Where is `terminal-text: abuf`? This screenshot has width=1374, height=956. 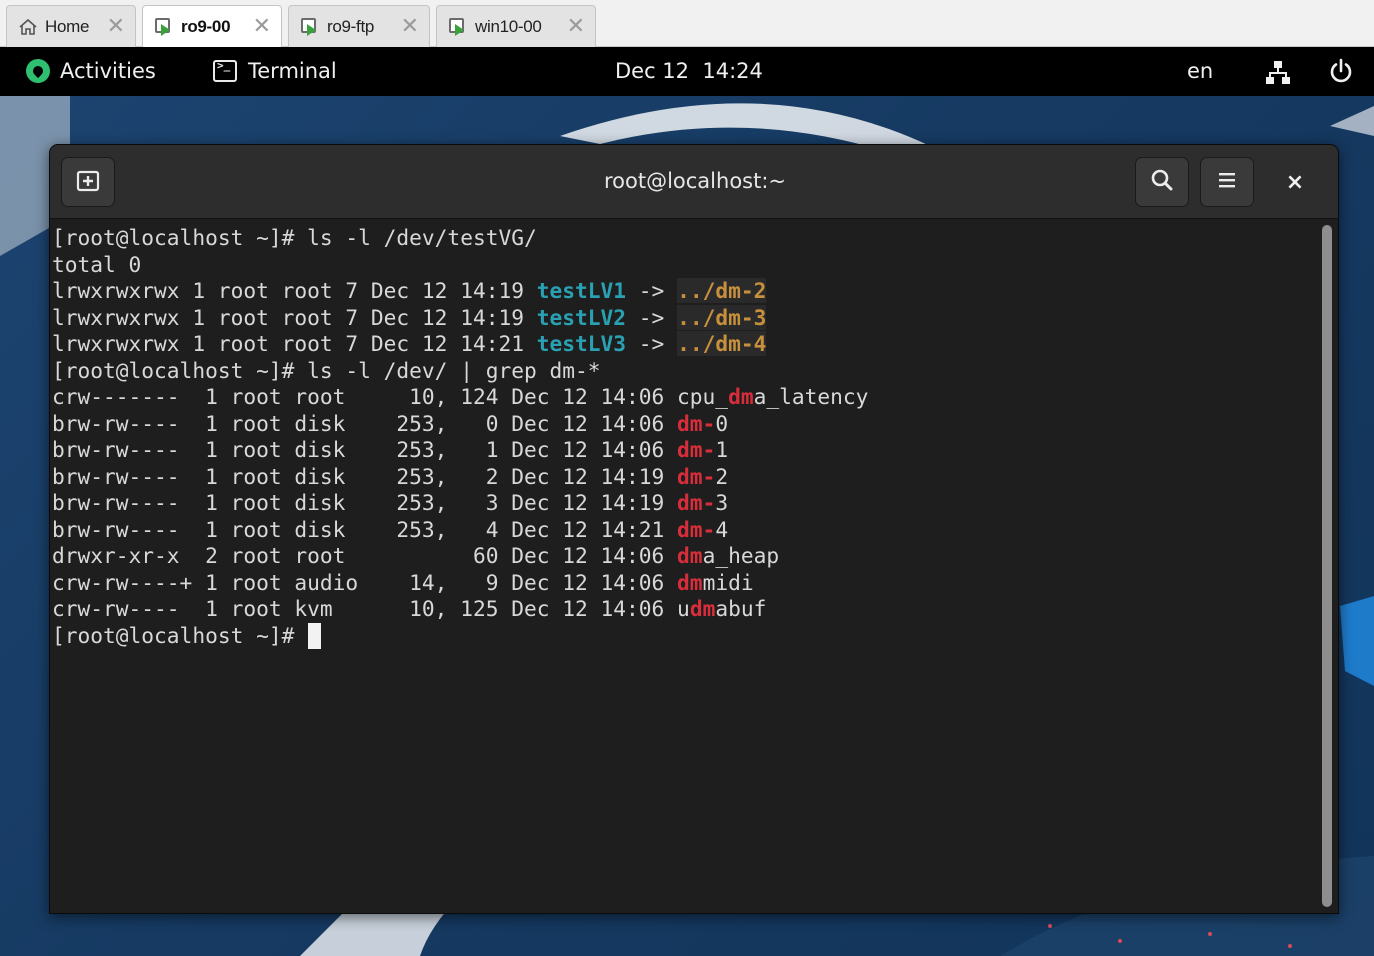 terminal-text: abuf is located at coordinates (741, 608).